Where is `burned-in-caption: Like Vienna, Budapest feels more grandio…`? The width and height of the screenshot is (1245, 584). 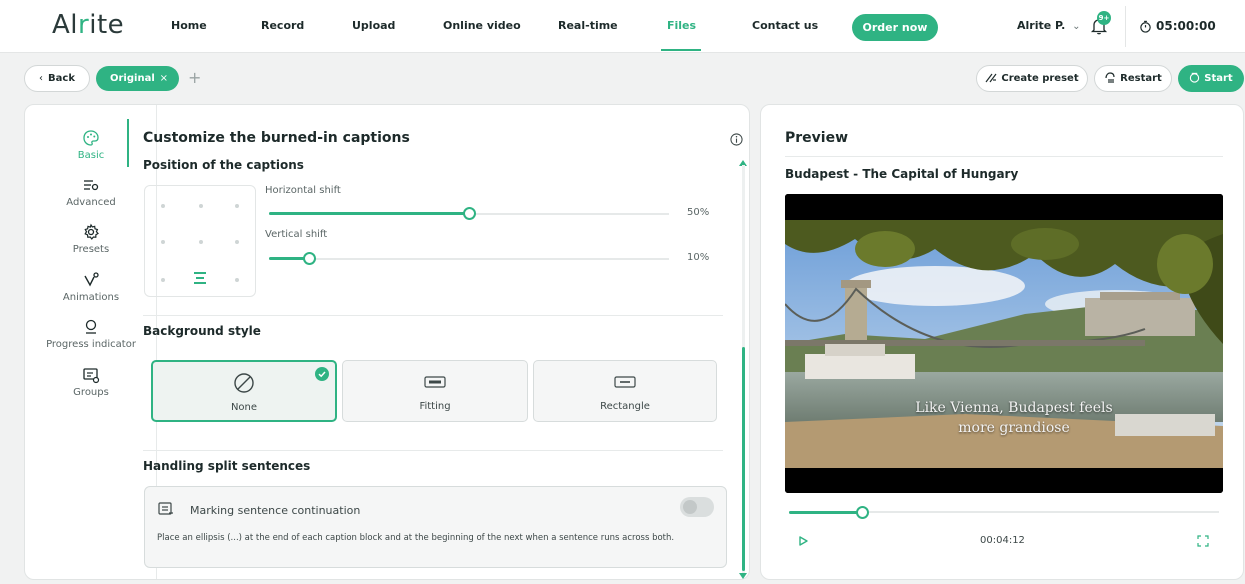 burned-in-caption: Like Vienna, Budapest feels more grandio… is located at coordinates (1004, 418).